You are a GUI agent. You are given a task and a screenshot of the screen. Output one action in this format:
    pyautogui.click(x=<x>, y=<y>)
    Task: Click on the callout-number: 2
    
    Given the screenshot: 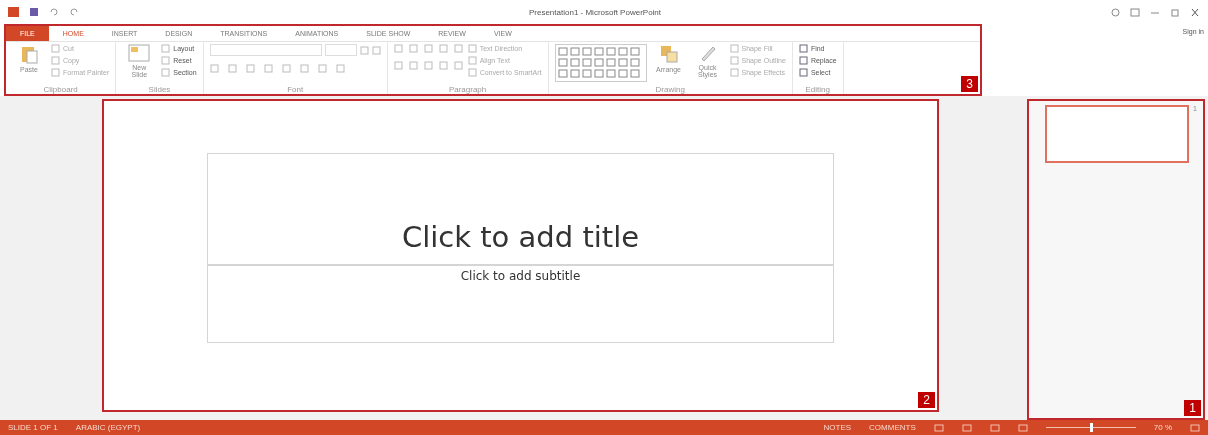 What is the action you would take?
    pyautogui.click(x=926, y=400)
    